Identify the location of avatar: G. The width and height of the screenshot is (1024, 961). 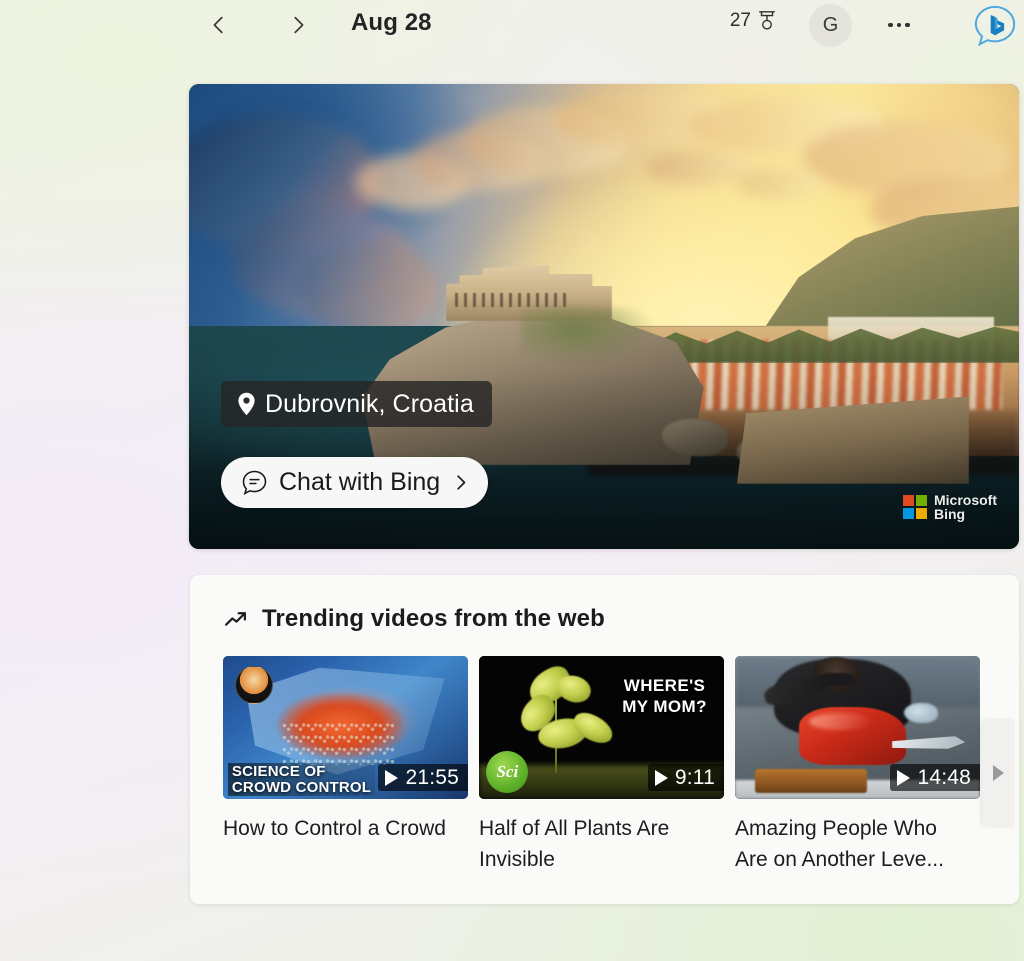
(830, 25).